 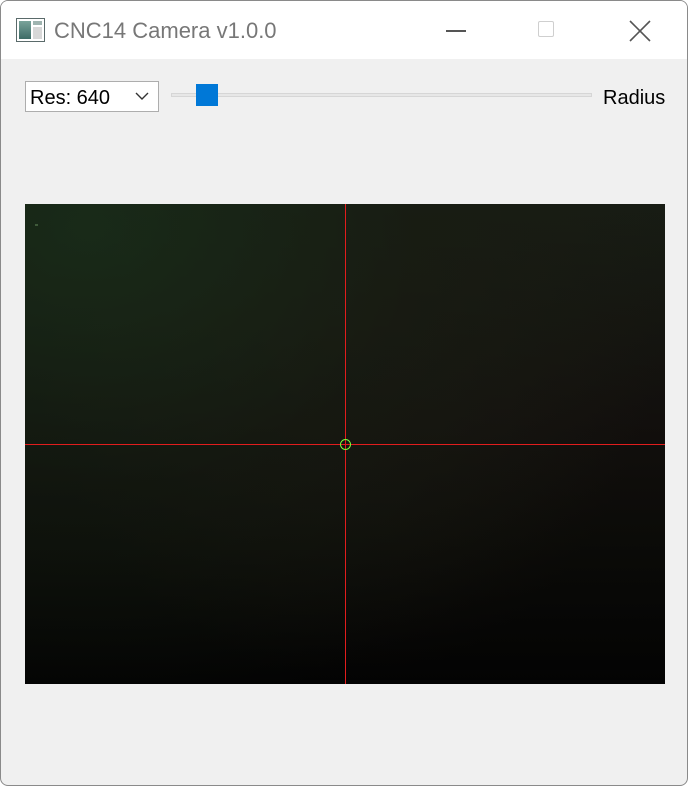 I want to click on center-target-circle, so click(x=345, y=444).